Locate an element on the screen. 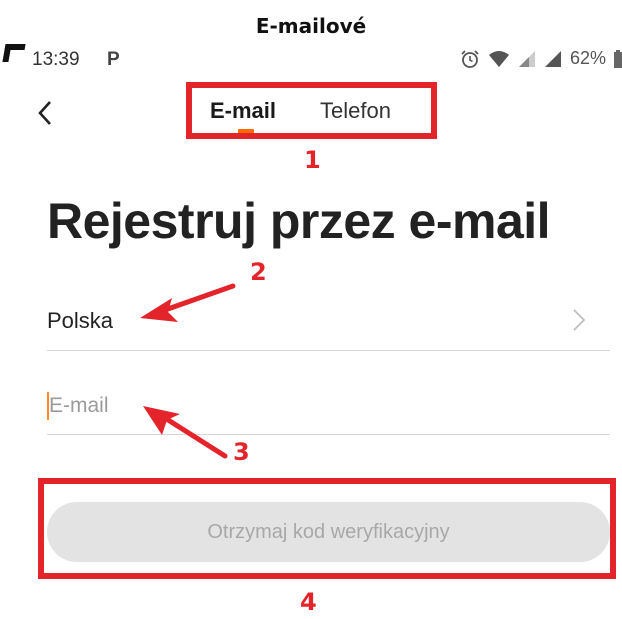 This screenshot has width=622, height=619. annotation-arrows is located at coordinates (188, 371).